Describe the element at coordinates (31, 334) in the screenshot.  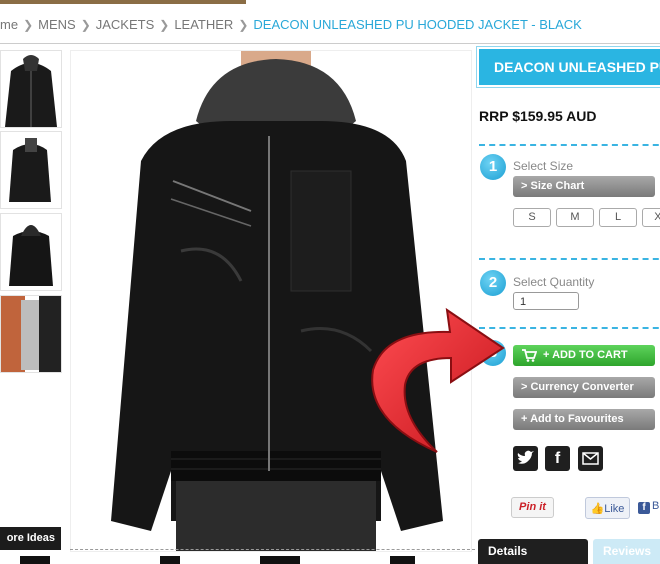
I see `thumbnail-inside` at that location.